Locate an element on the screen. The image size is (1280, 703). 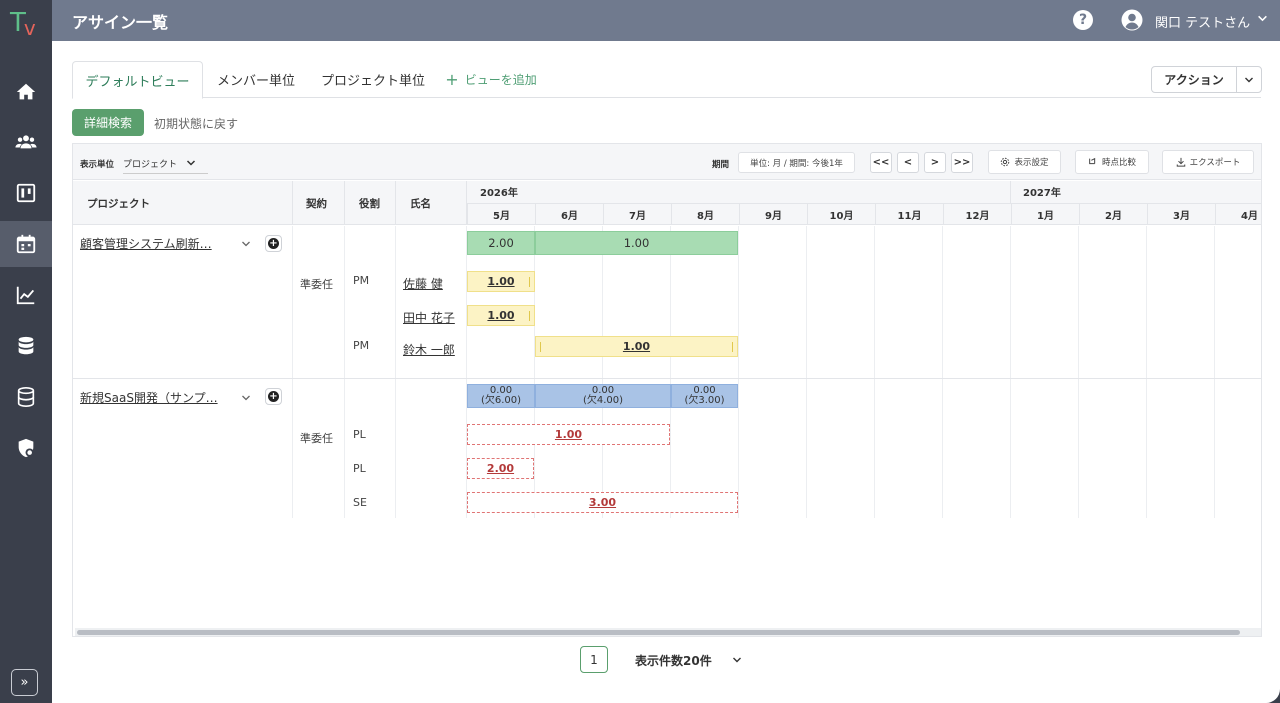
side-nav: Tv » is located at coordinates (26, 351).